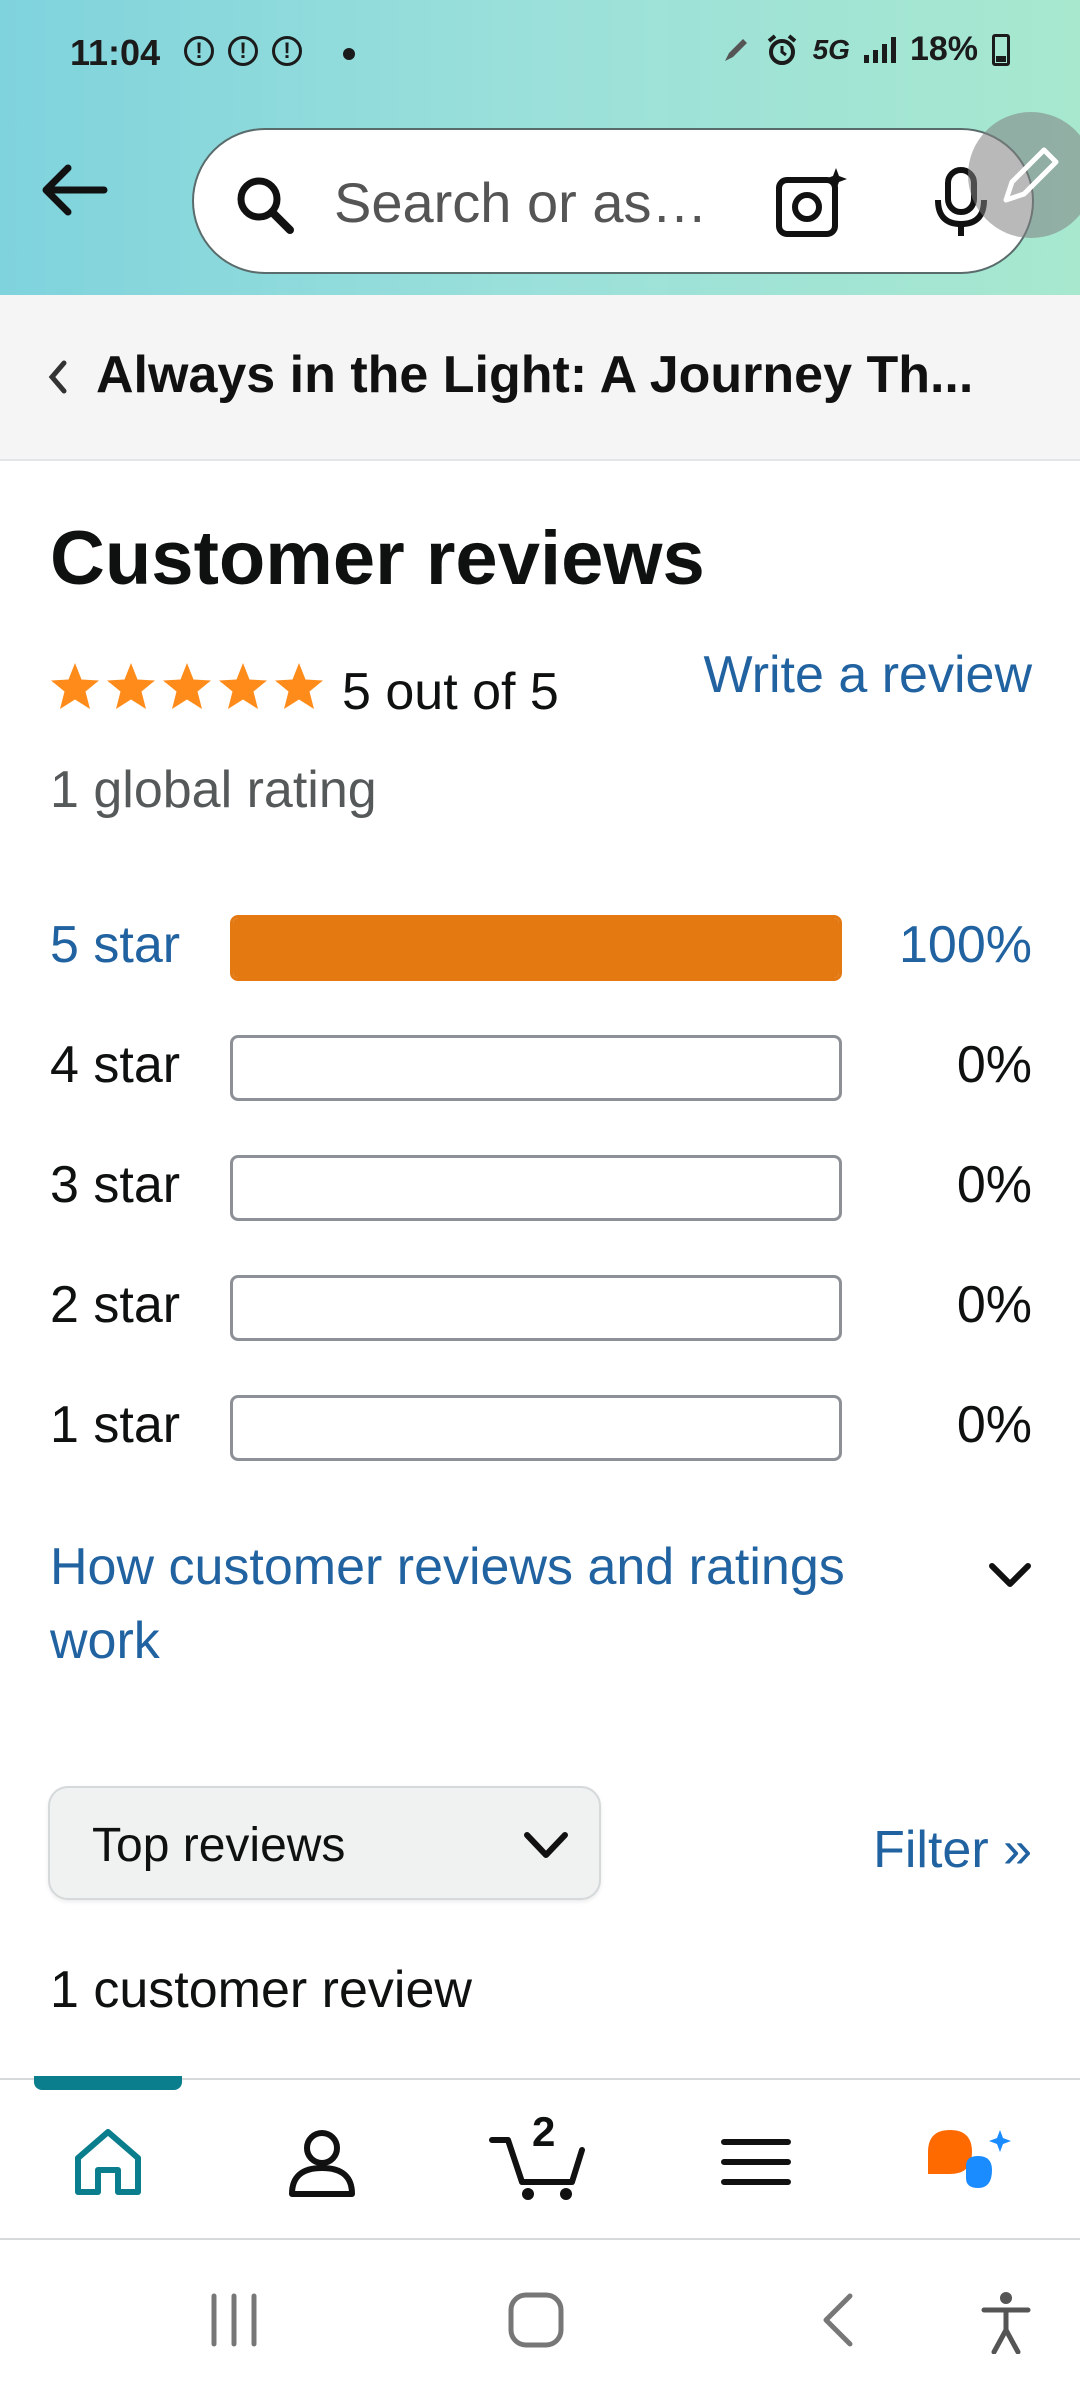  I want to click on histogram-row: 2 star 0%, so click(540, 1305).